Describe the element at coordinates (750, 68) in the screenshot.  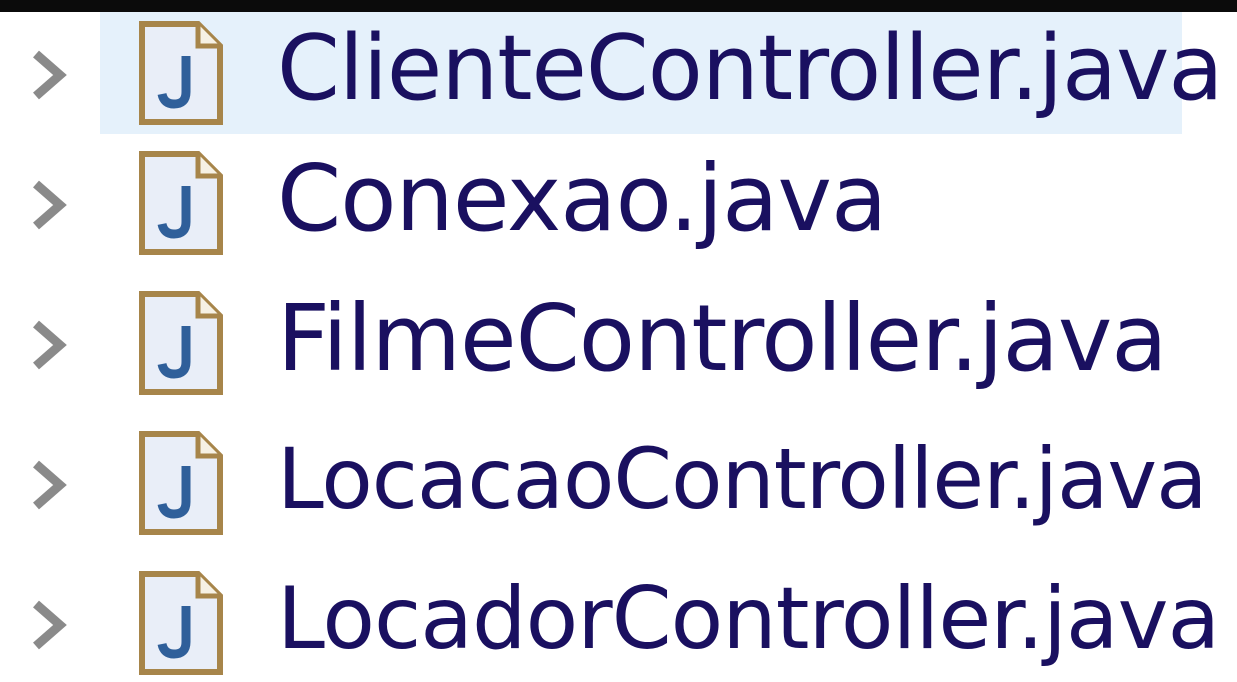
I see `tree-item-label: ClienteController.java` at that location.